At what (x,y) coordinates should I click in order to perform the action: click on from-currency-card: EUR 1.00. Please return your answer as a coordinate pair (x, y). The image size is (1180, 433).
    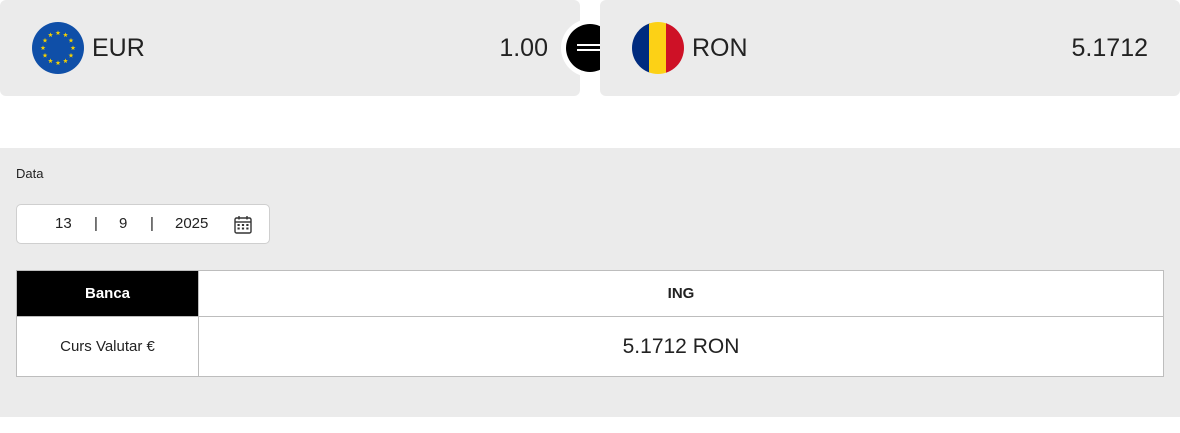
    Looking at the image, I should click on (290, 48).